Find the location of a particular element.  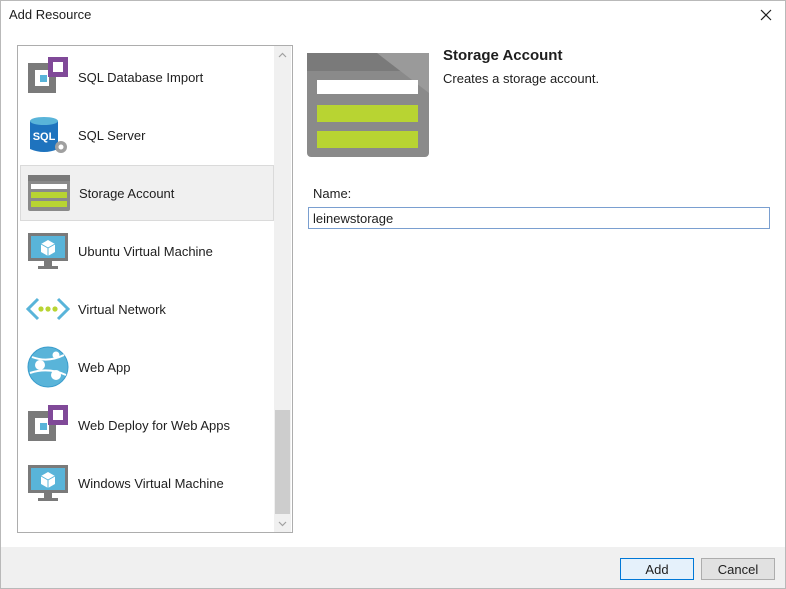

list-scrollbar is located at coordinates (282, 289).